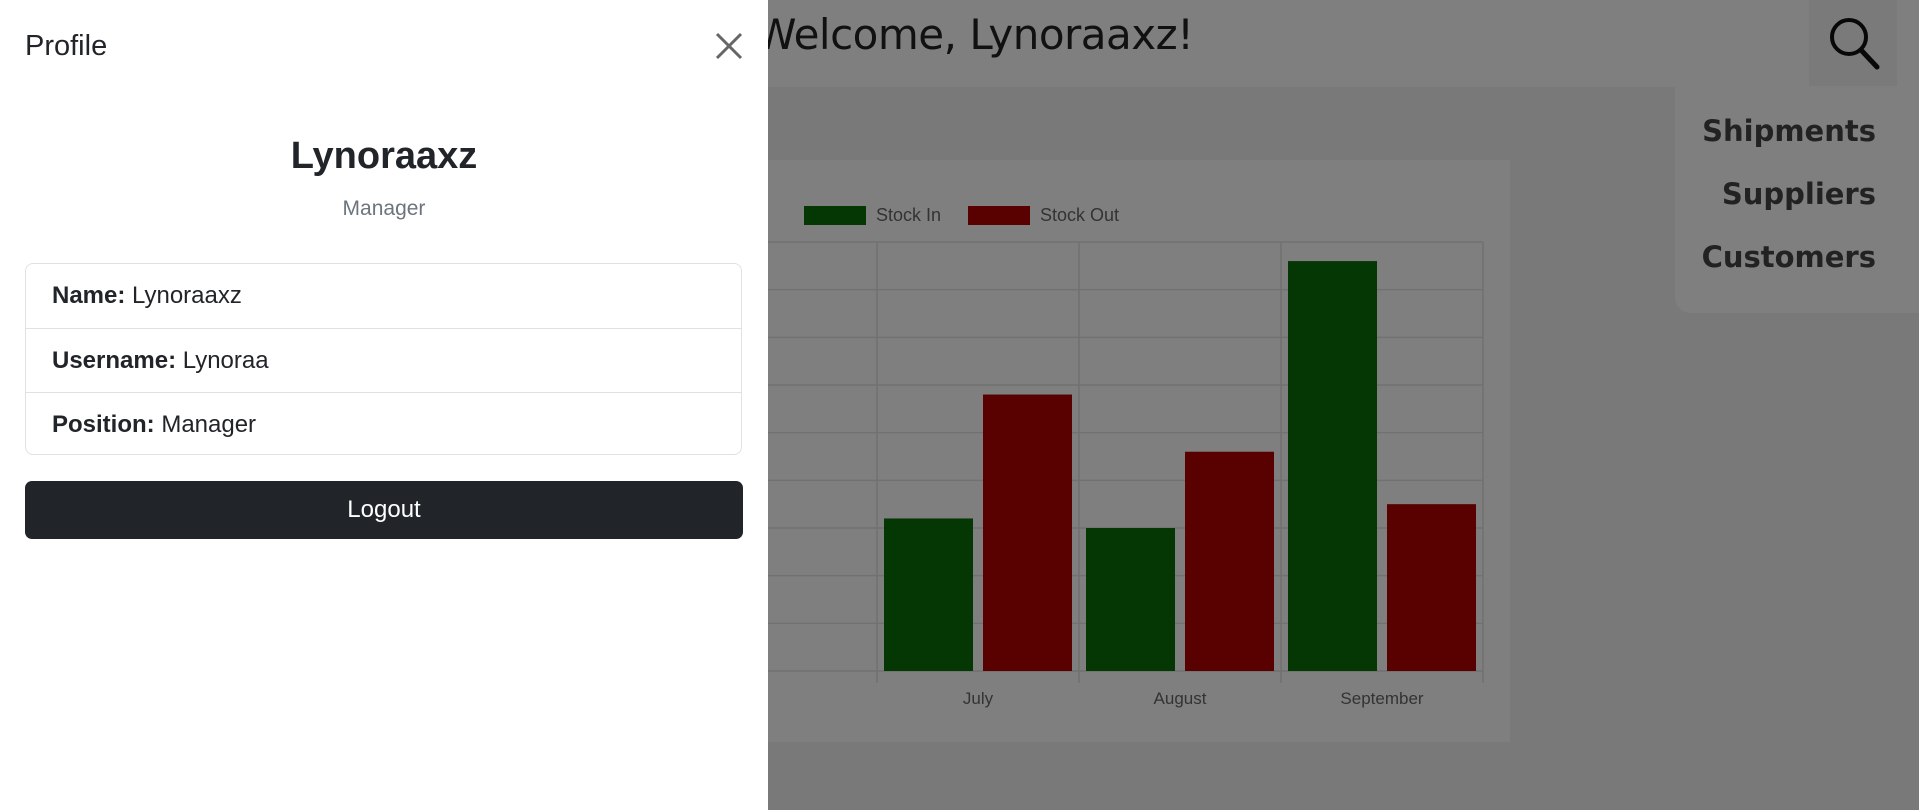  Describe the element at coordinates (103, 424) in the screenshot. I see `field-label: Position:` at that location.